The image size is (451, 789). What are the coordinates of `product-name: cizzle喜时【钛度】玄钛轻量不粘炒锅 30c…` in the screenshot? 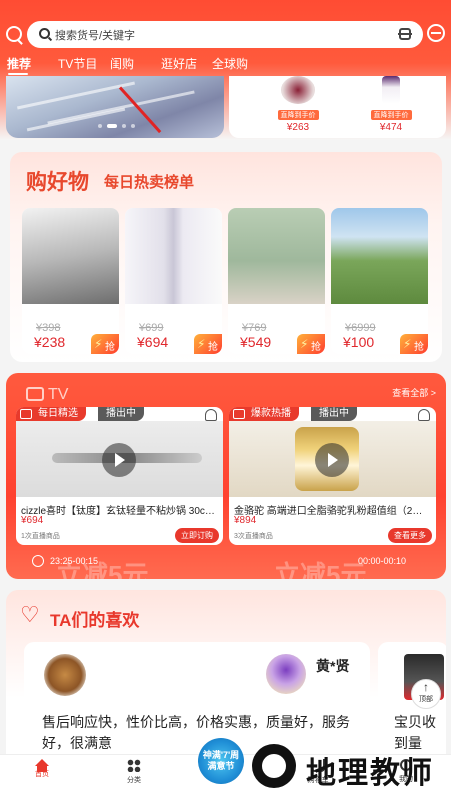 It's located at (118, 511).